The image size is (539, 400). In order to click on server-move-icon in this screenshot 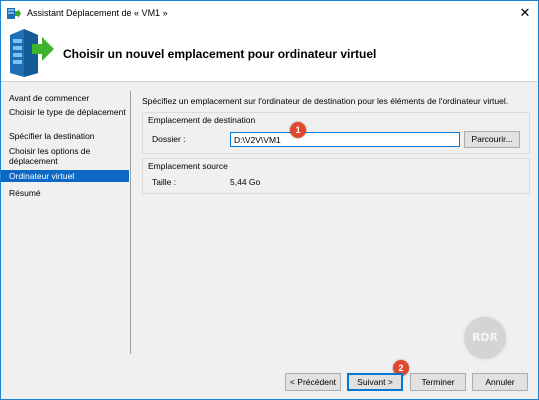, I will do `click(32, 53)`.